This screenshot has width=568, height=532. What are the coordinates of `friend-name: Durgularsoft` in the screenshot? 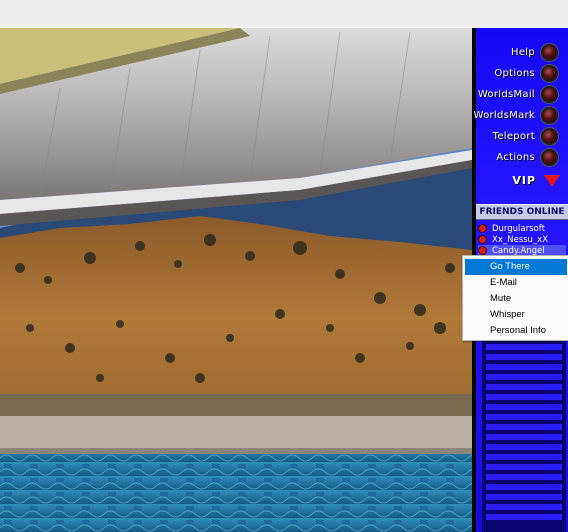 It's located at (518, 228).